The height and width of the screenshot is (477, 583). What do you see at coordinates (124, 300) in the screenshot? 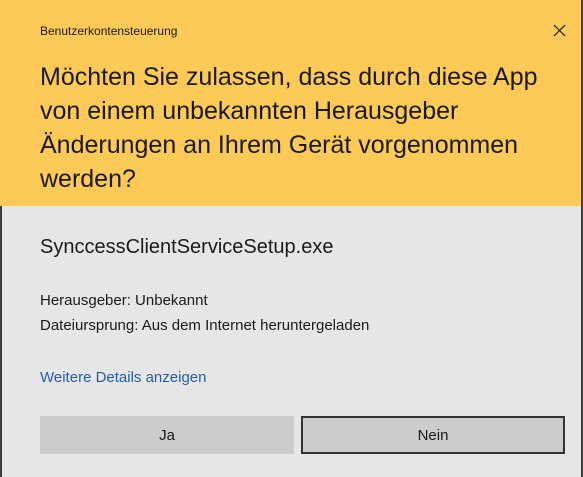
I see `publisher-info: Herausgeber: Unbekannt` at bounding box center [124, 300].